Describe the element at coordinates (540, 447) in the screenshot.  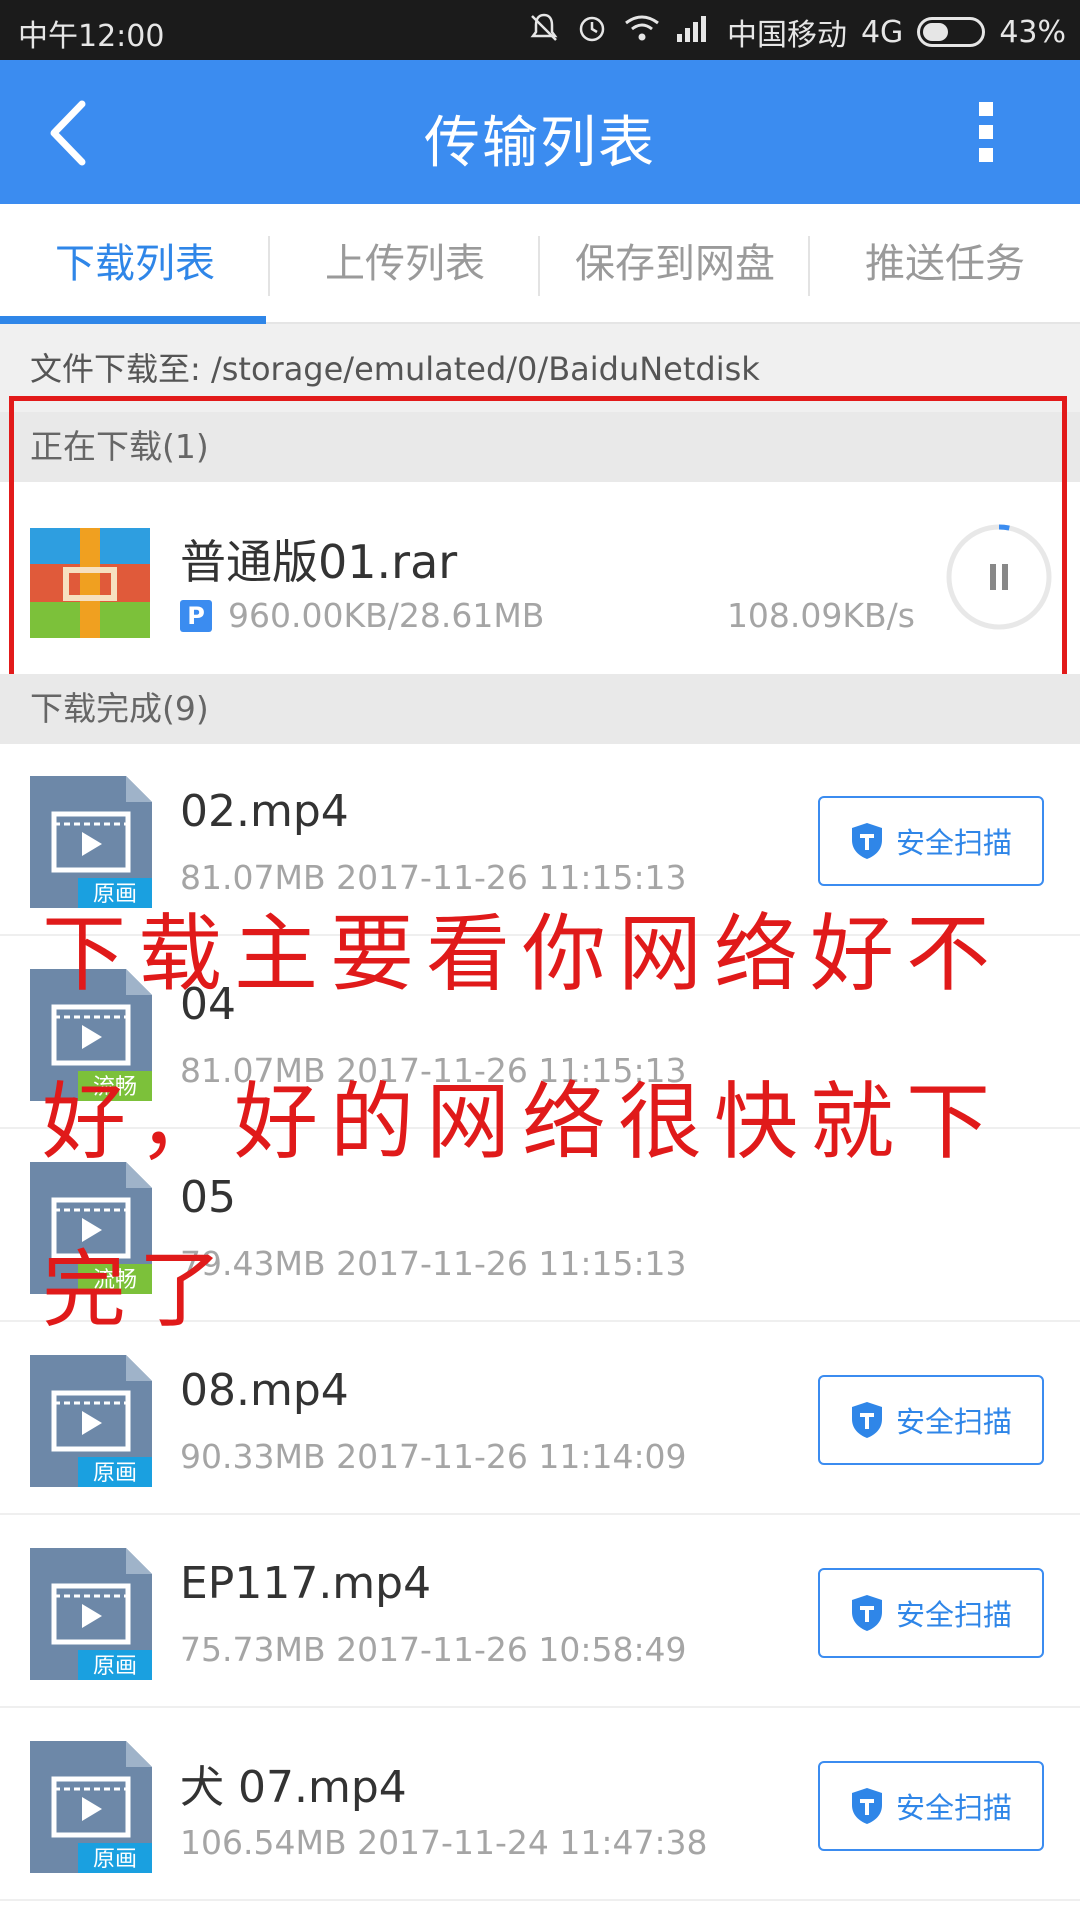
I see `downloading-section-header: 正在下载(1)` at that location.